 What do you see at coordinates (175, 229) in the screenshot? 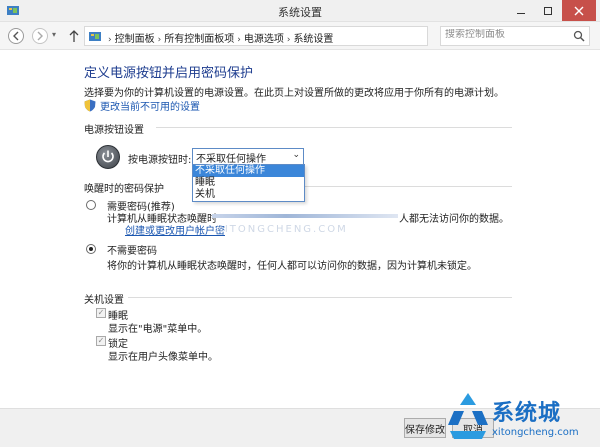
I see `create-password-link: 创建或更改用户帐户密` at bounding box center [175, 229].